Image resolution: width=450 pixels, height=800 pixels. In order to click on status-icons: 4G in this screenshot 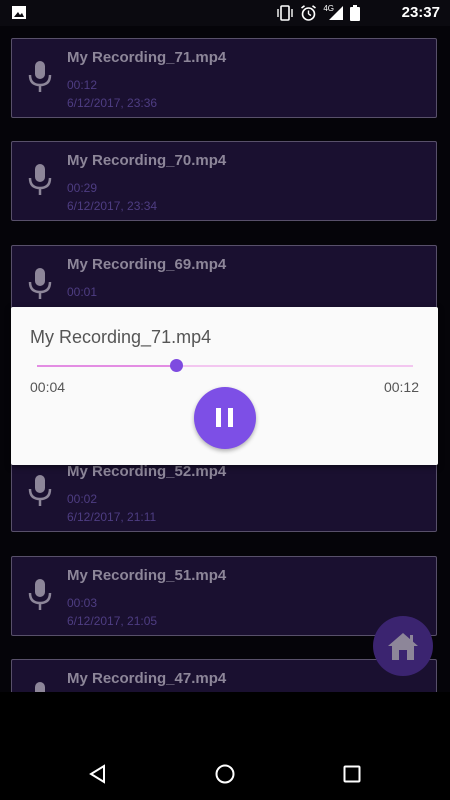, I will do `click(318, 12)`.